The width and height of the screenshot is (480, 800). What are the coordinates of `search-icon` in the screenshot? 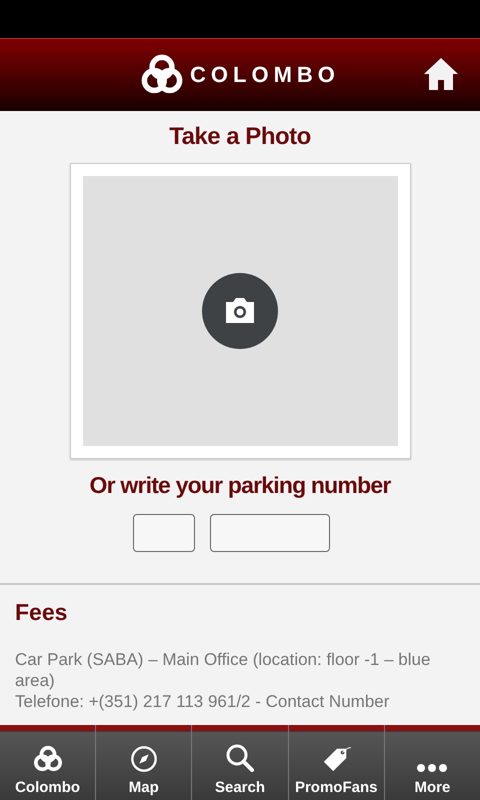 It's located at (240, 758).